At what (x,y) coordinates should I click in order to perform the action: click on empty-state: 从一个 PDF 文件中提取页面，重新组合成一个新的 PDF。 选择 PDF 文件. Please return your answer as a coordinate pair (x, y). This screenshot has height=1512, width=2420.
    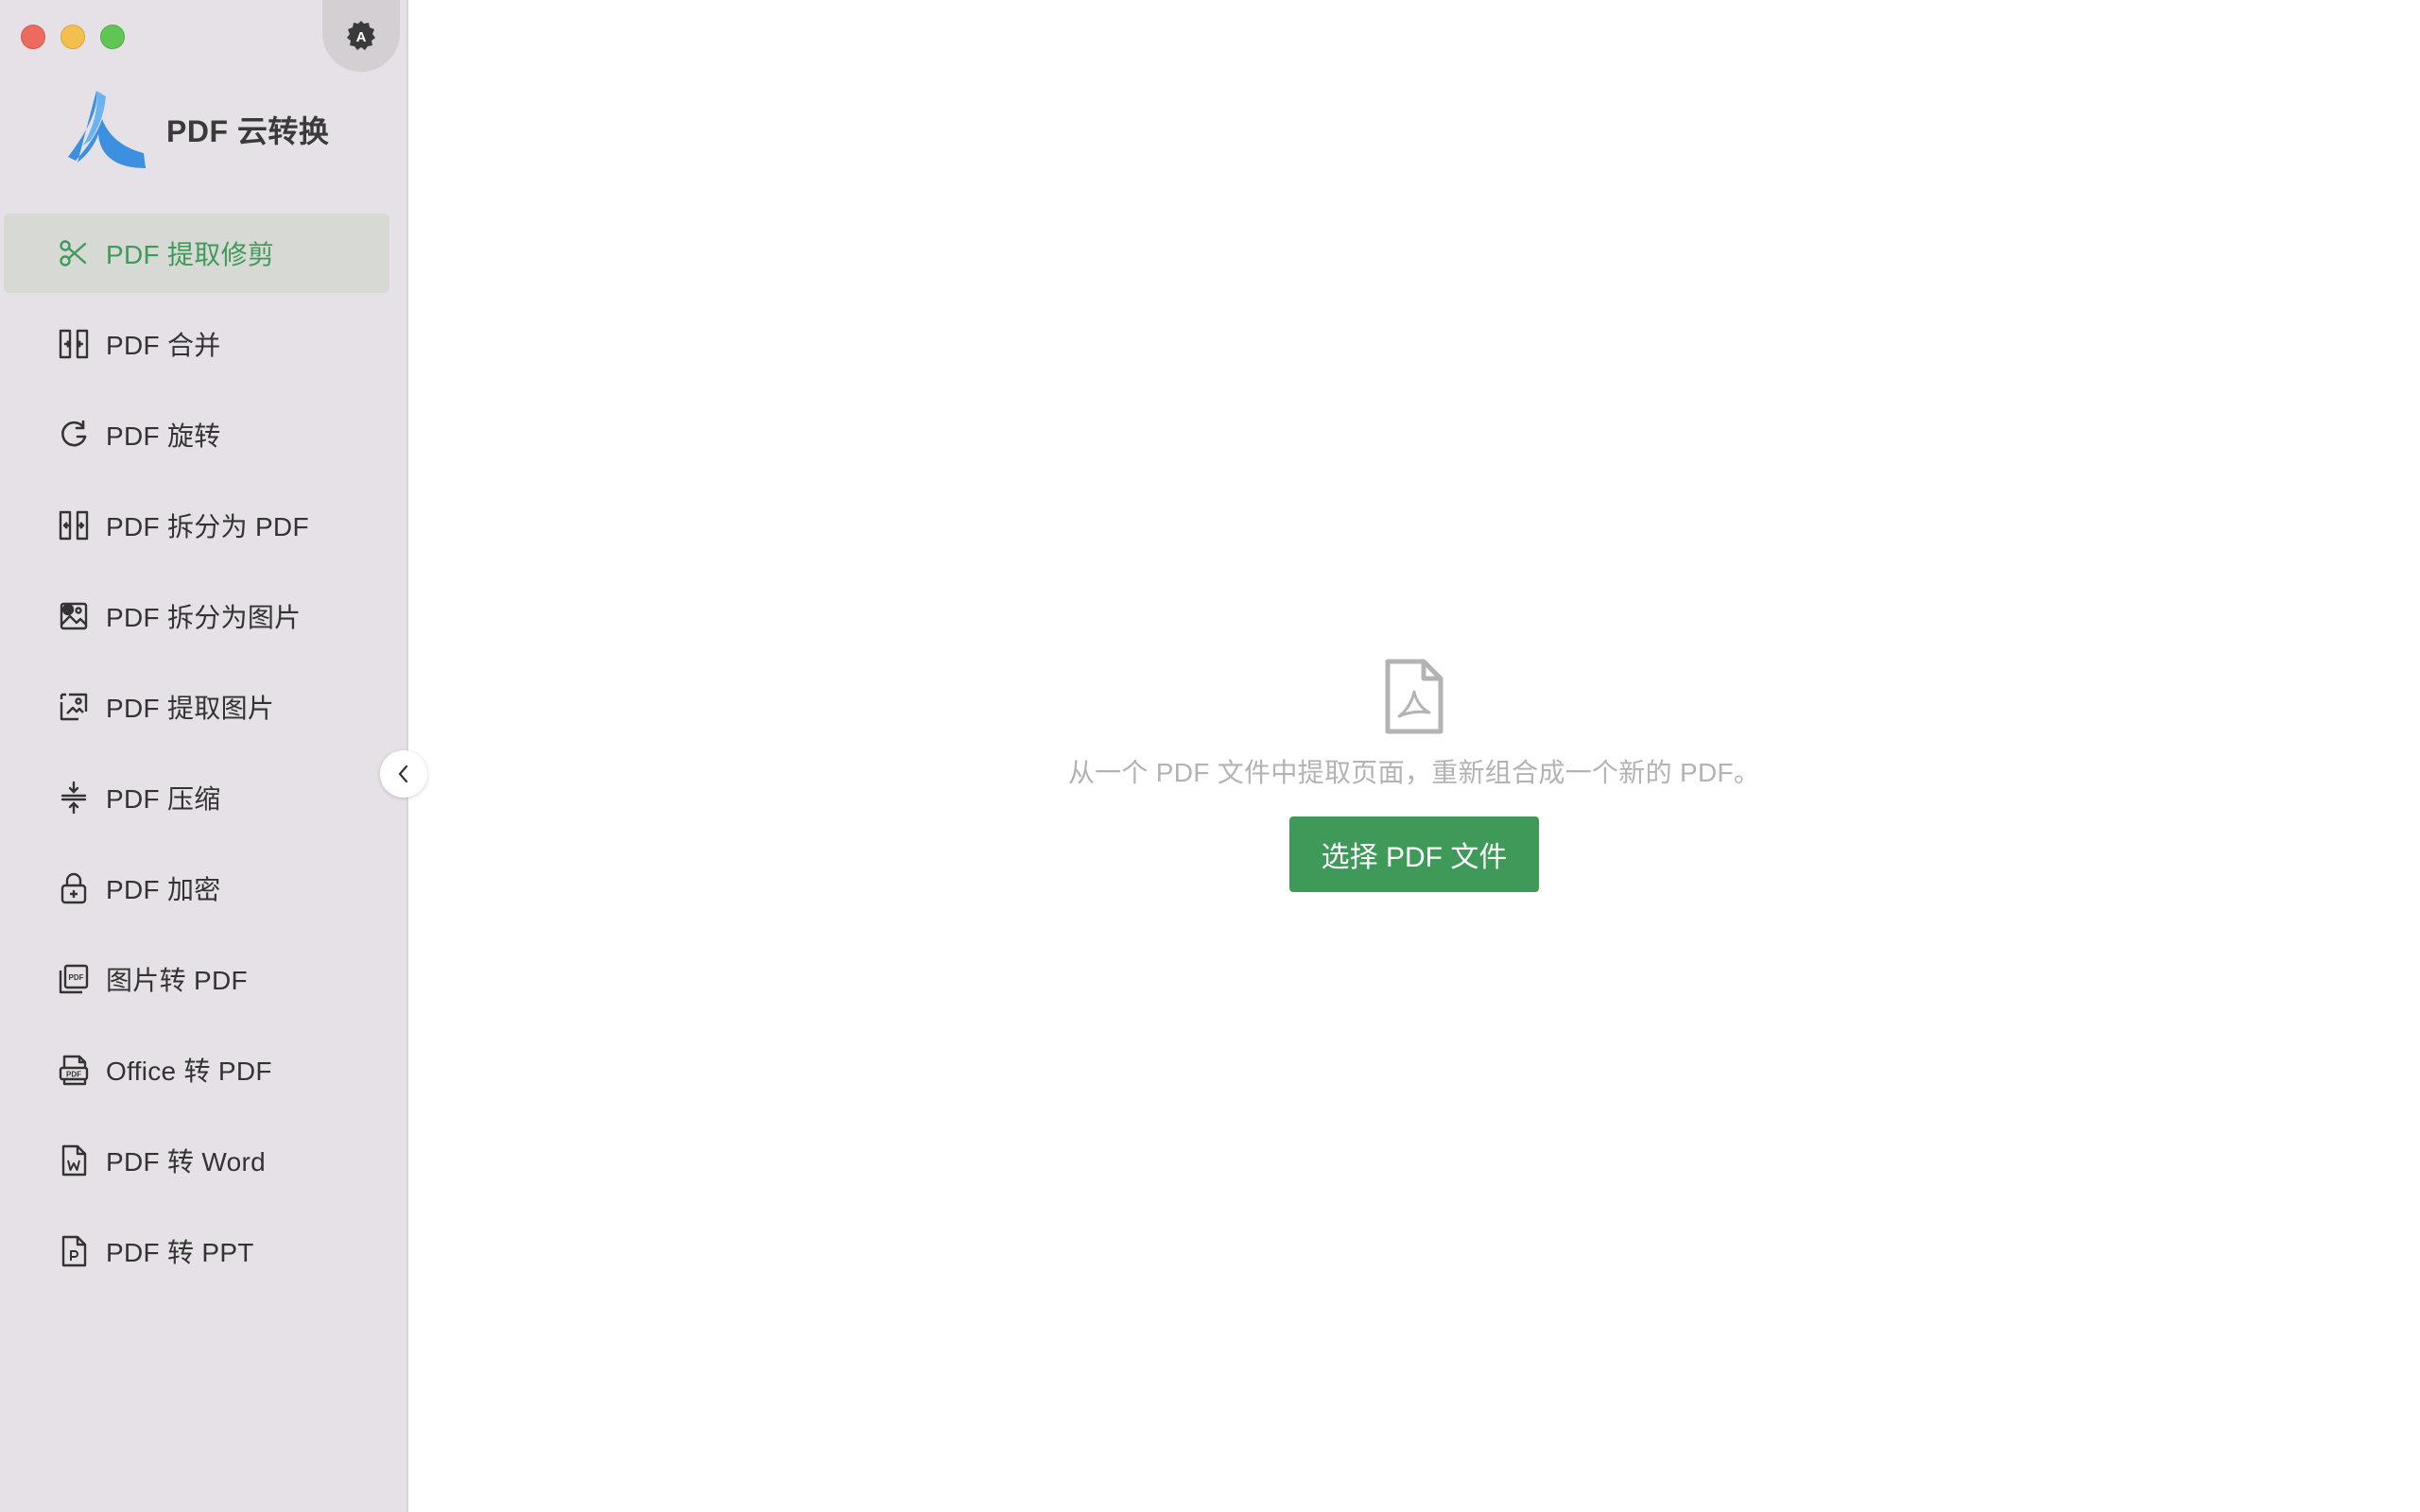
    Looking at the image, I should click on (1414, 775).